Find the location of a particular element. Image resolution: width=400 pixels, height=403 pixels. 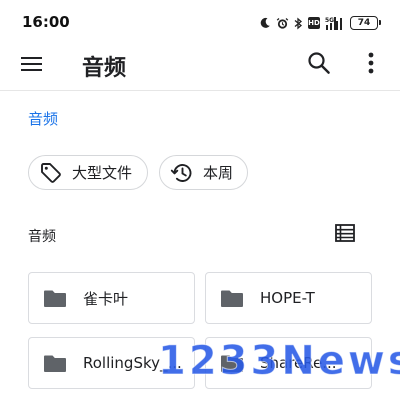

chip-large-files: 大型文件 is located at coordinates (88, 172).